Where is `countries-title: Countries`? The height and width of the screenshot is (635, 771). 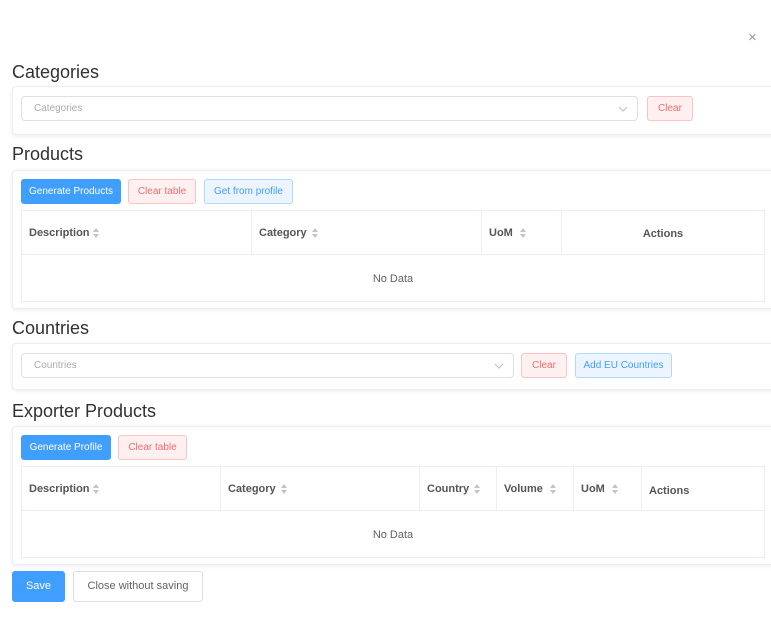
countries-title: Countries is located at coordinates (51, 328).